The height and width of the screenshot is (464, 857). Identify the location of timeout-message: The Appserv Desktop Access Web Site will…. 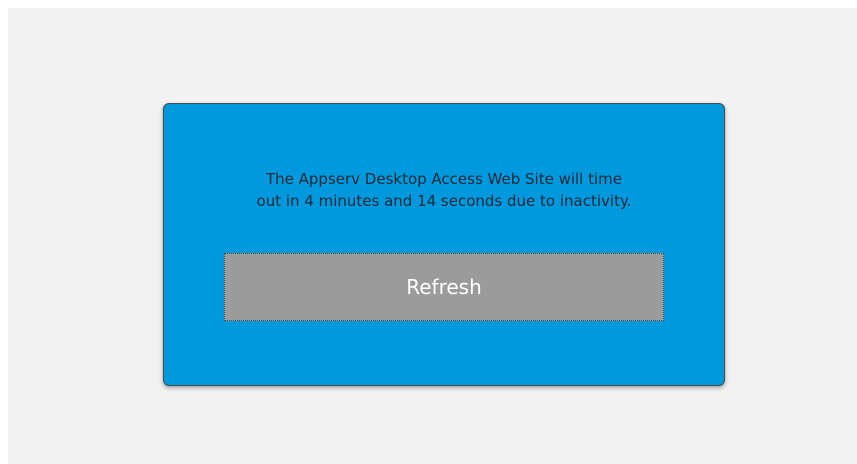
(444, 190).